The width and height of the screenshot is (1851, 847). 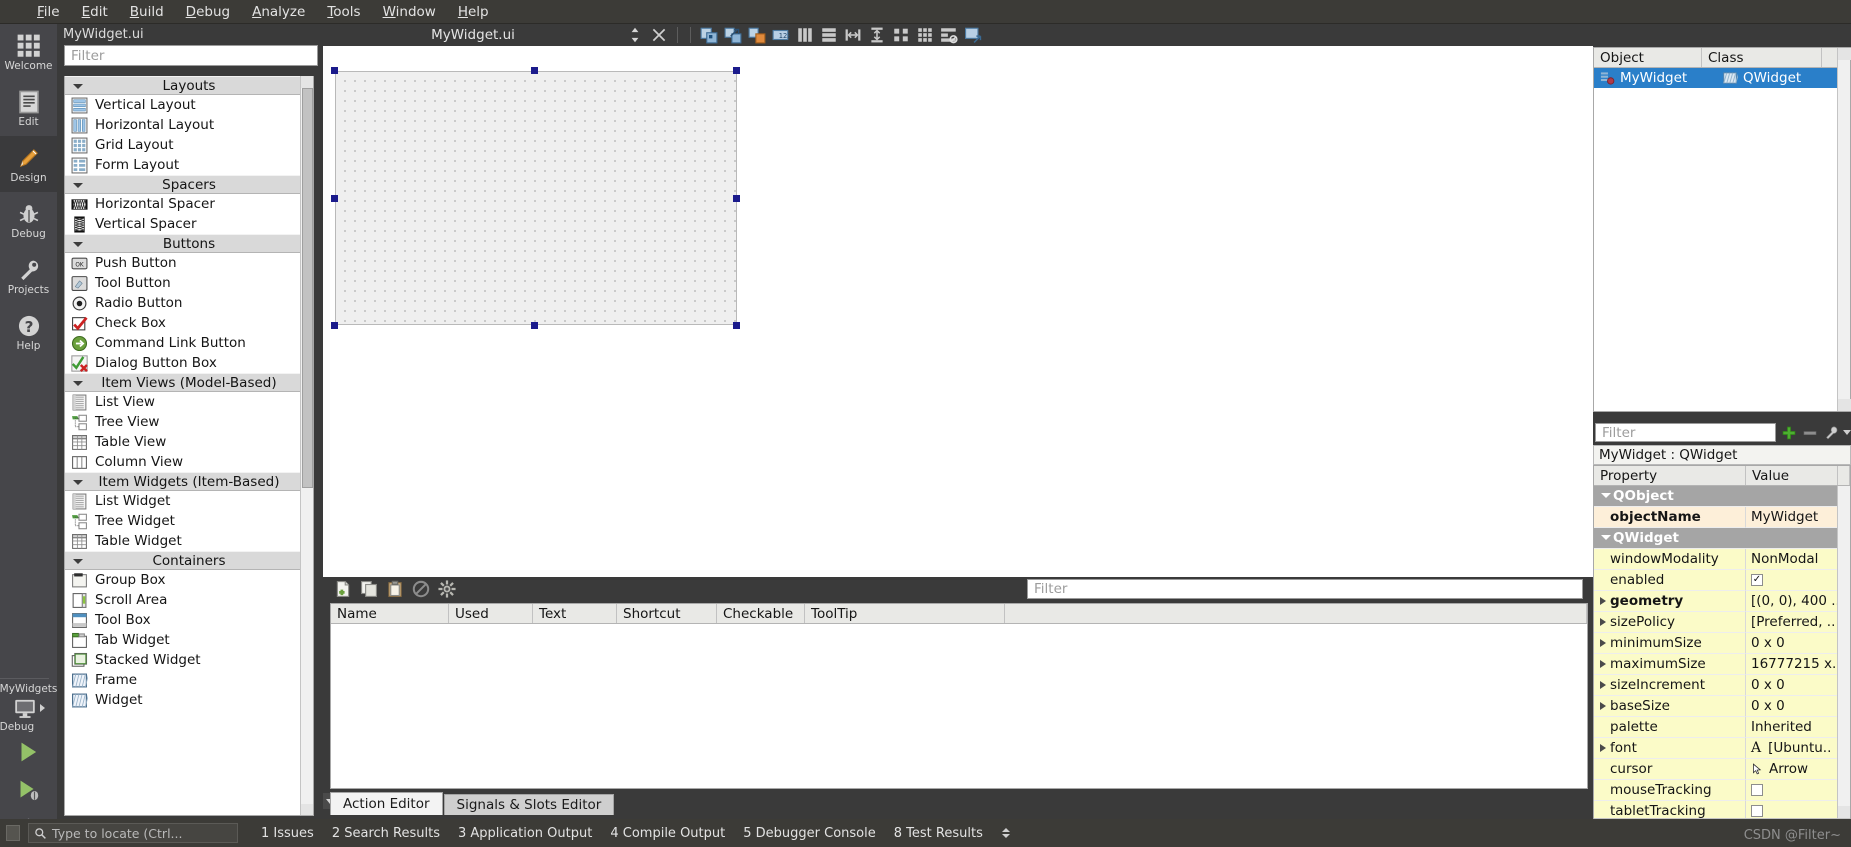 I want to click on property-row-mouseTracking: mouseTracking, so click(x=1722, y=790).